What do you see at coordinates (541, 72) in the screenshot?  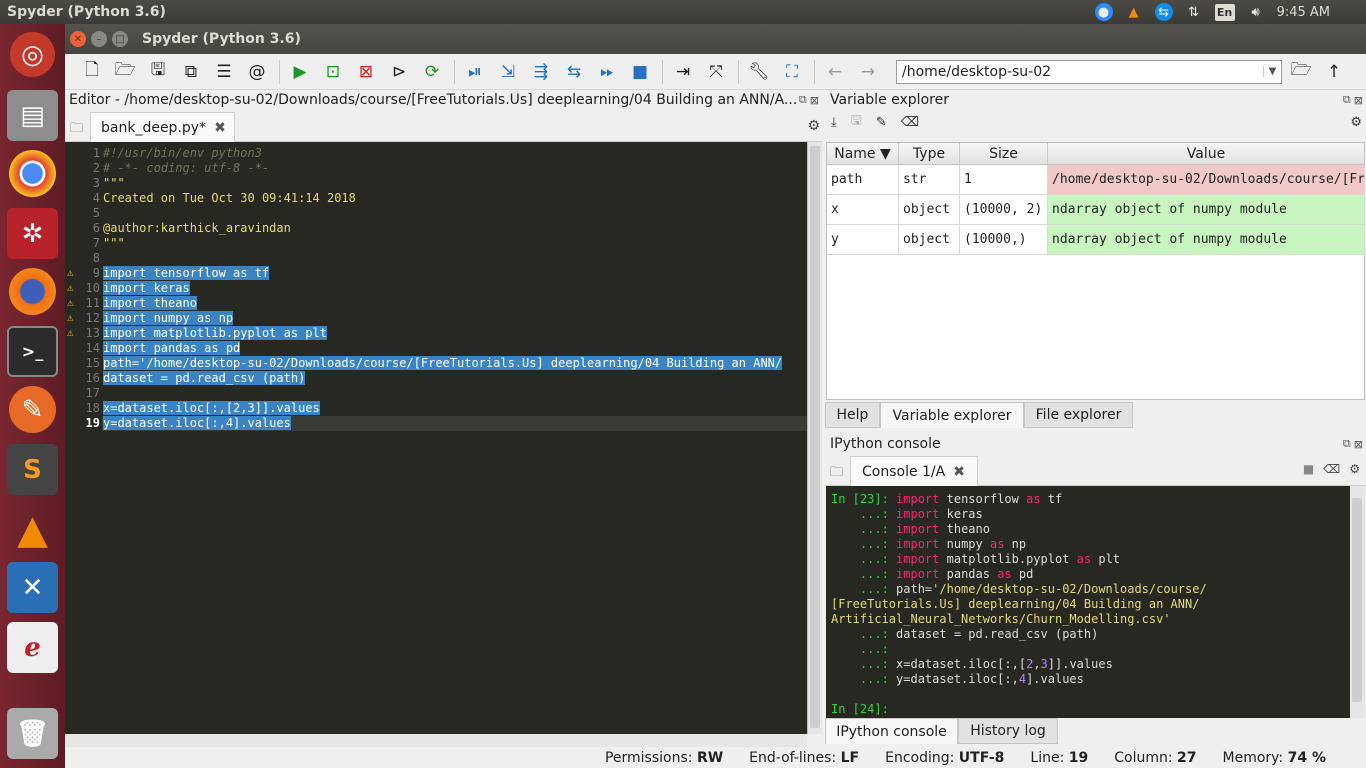 I see `step-into-icon: ⇶` at bounding box center [541, 72].